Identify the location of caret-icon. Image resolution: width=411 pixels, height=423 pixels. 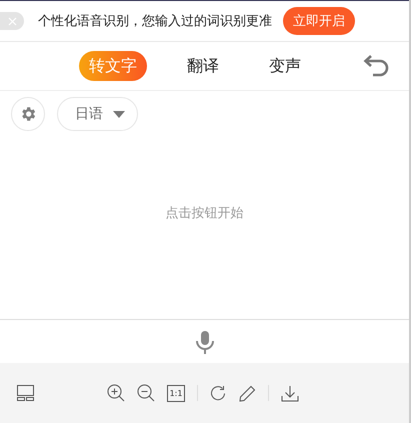
(119, 114).